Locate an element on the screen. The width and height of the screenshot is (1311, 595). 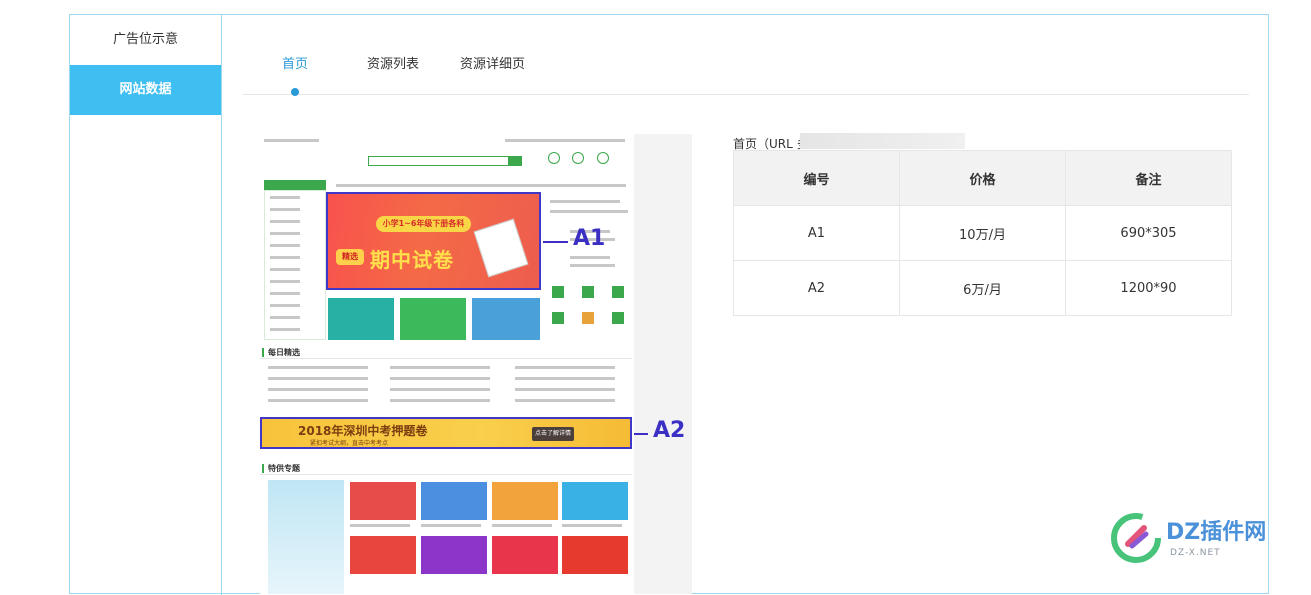
banner-a2-headline: 2018年深圳中考押题卷 is located at coordinates (363, 431).